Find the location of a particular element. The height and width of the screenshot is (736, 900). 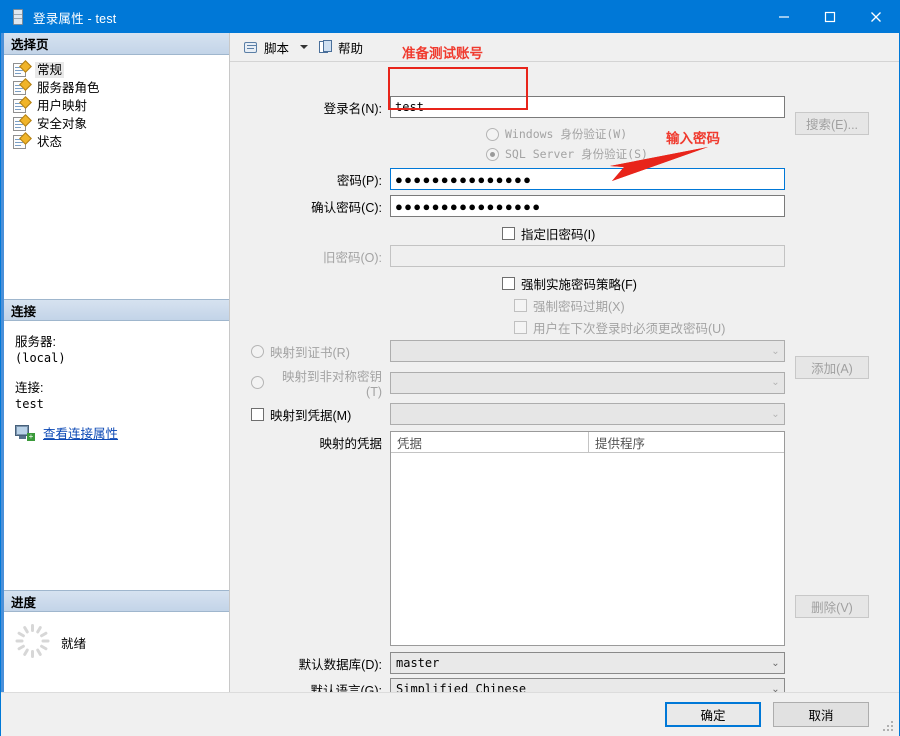

connection-info: 服务器: (local) 连接: test + 查看连接属性 is located at coordinates (115, 381).